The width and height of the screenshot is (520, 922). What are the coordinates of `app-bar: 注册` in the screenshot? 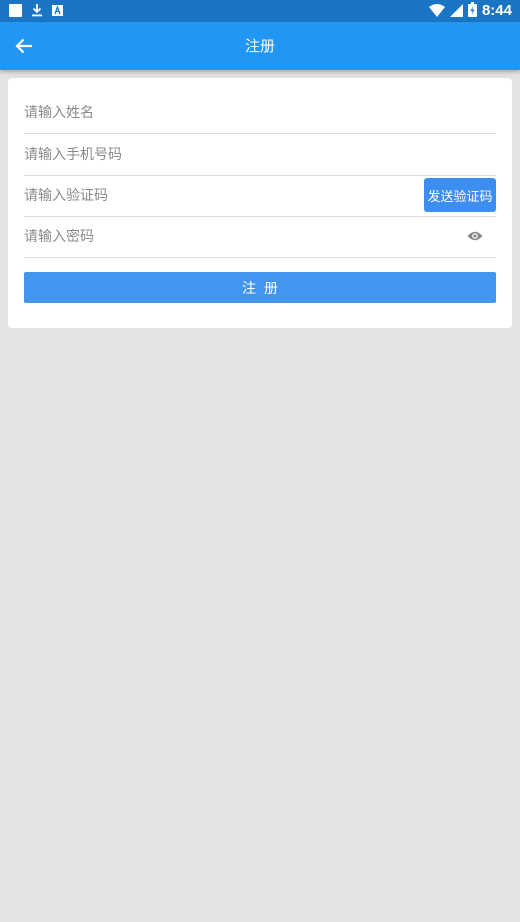 It's located at (260, 46).